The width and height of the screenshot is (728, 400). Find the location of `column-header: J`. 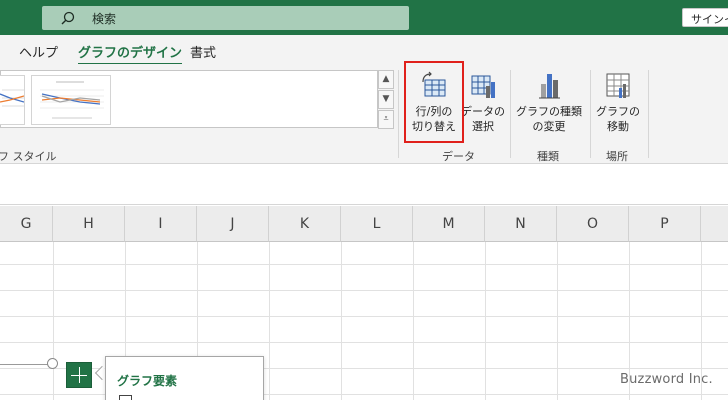

column-header: J is located at coordinates (233, 224).